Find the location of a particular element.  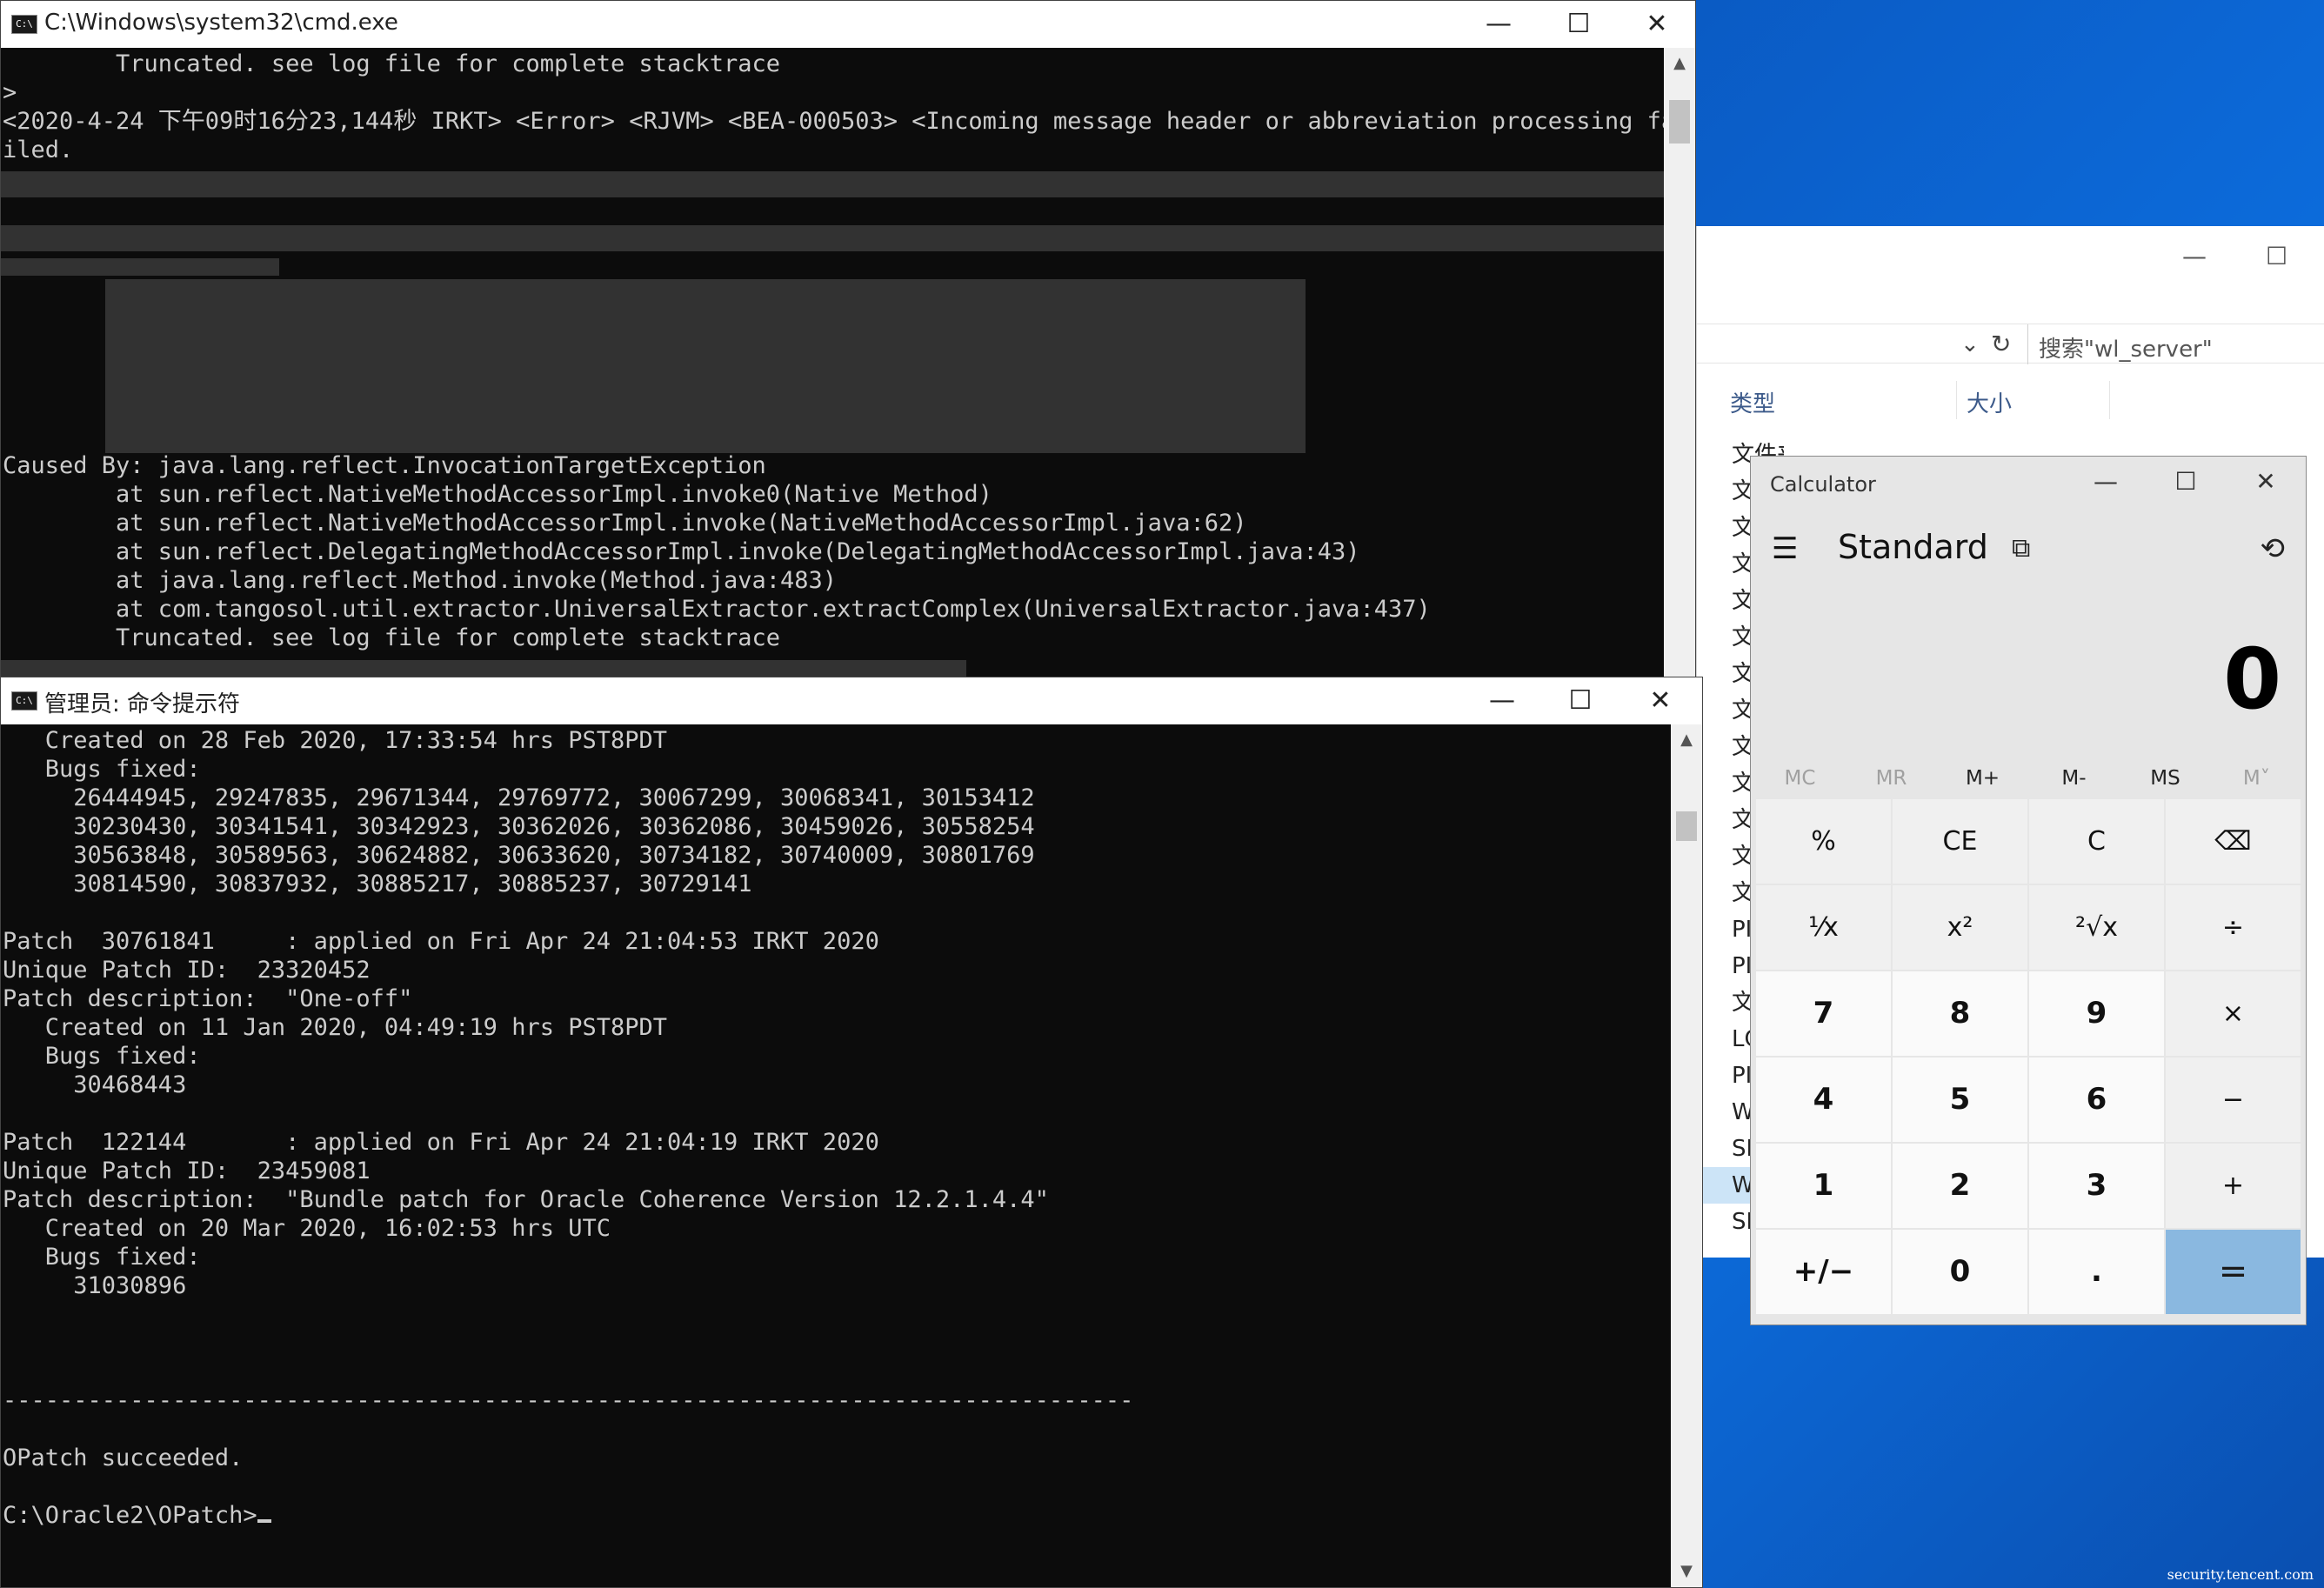

key-1: 1 is located at coordinates (1823, 1186).